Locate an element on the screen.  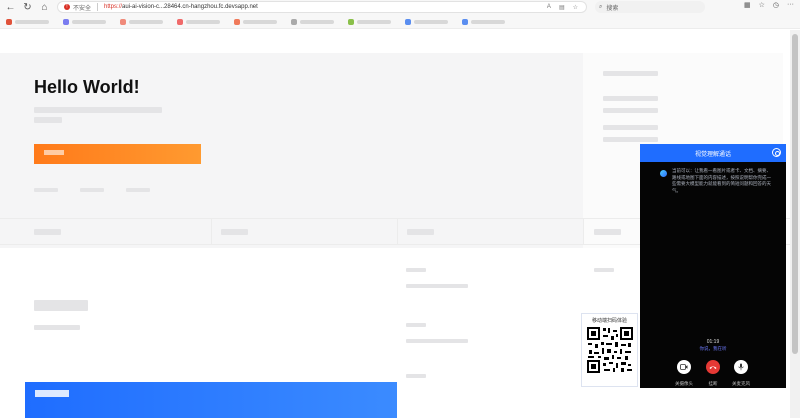
camera-icon is located at coordinates (684, 367).